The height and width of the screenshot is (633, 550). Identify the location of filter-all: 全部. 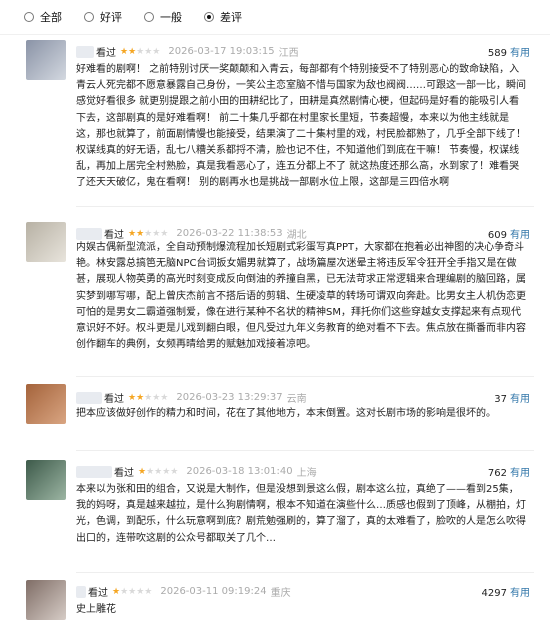
(43, 17).